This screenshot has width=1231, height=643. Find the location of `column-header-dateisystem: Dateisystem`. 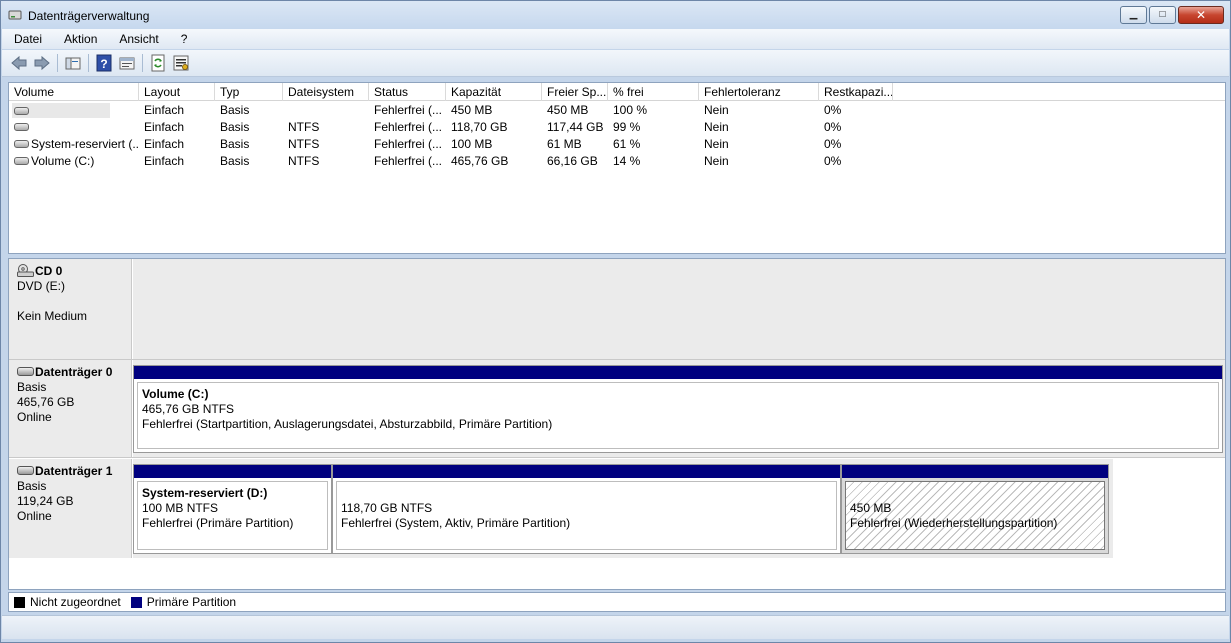

column-header-dateisystem: Dateisystem is located at coordinates (326, 92).